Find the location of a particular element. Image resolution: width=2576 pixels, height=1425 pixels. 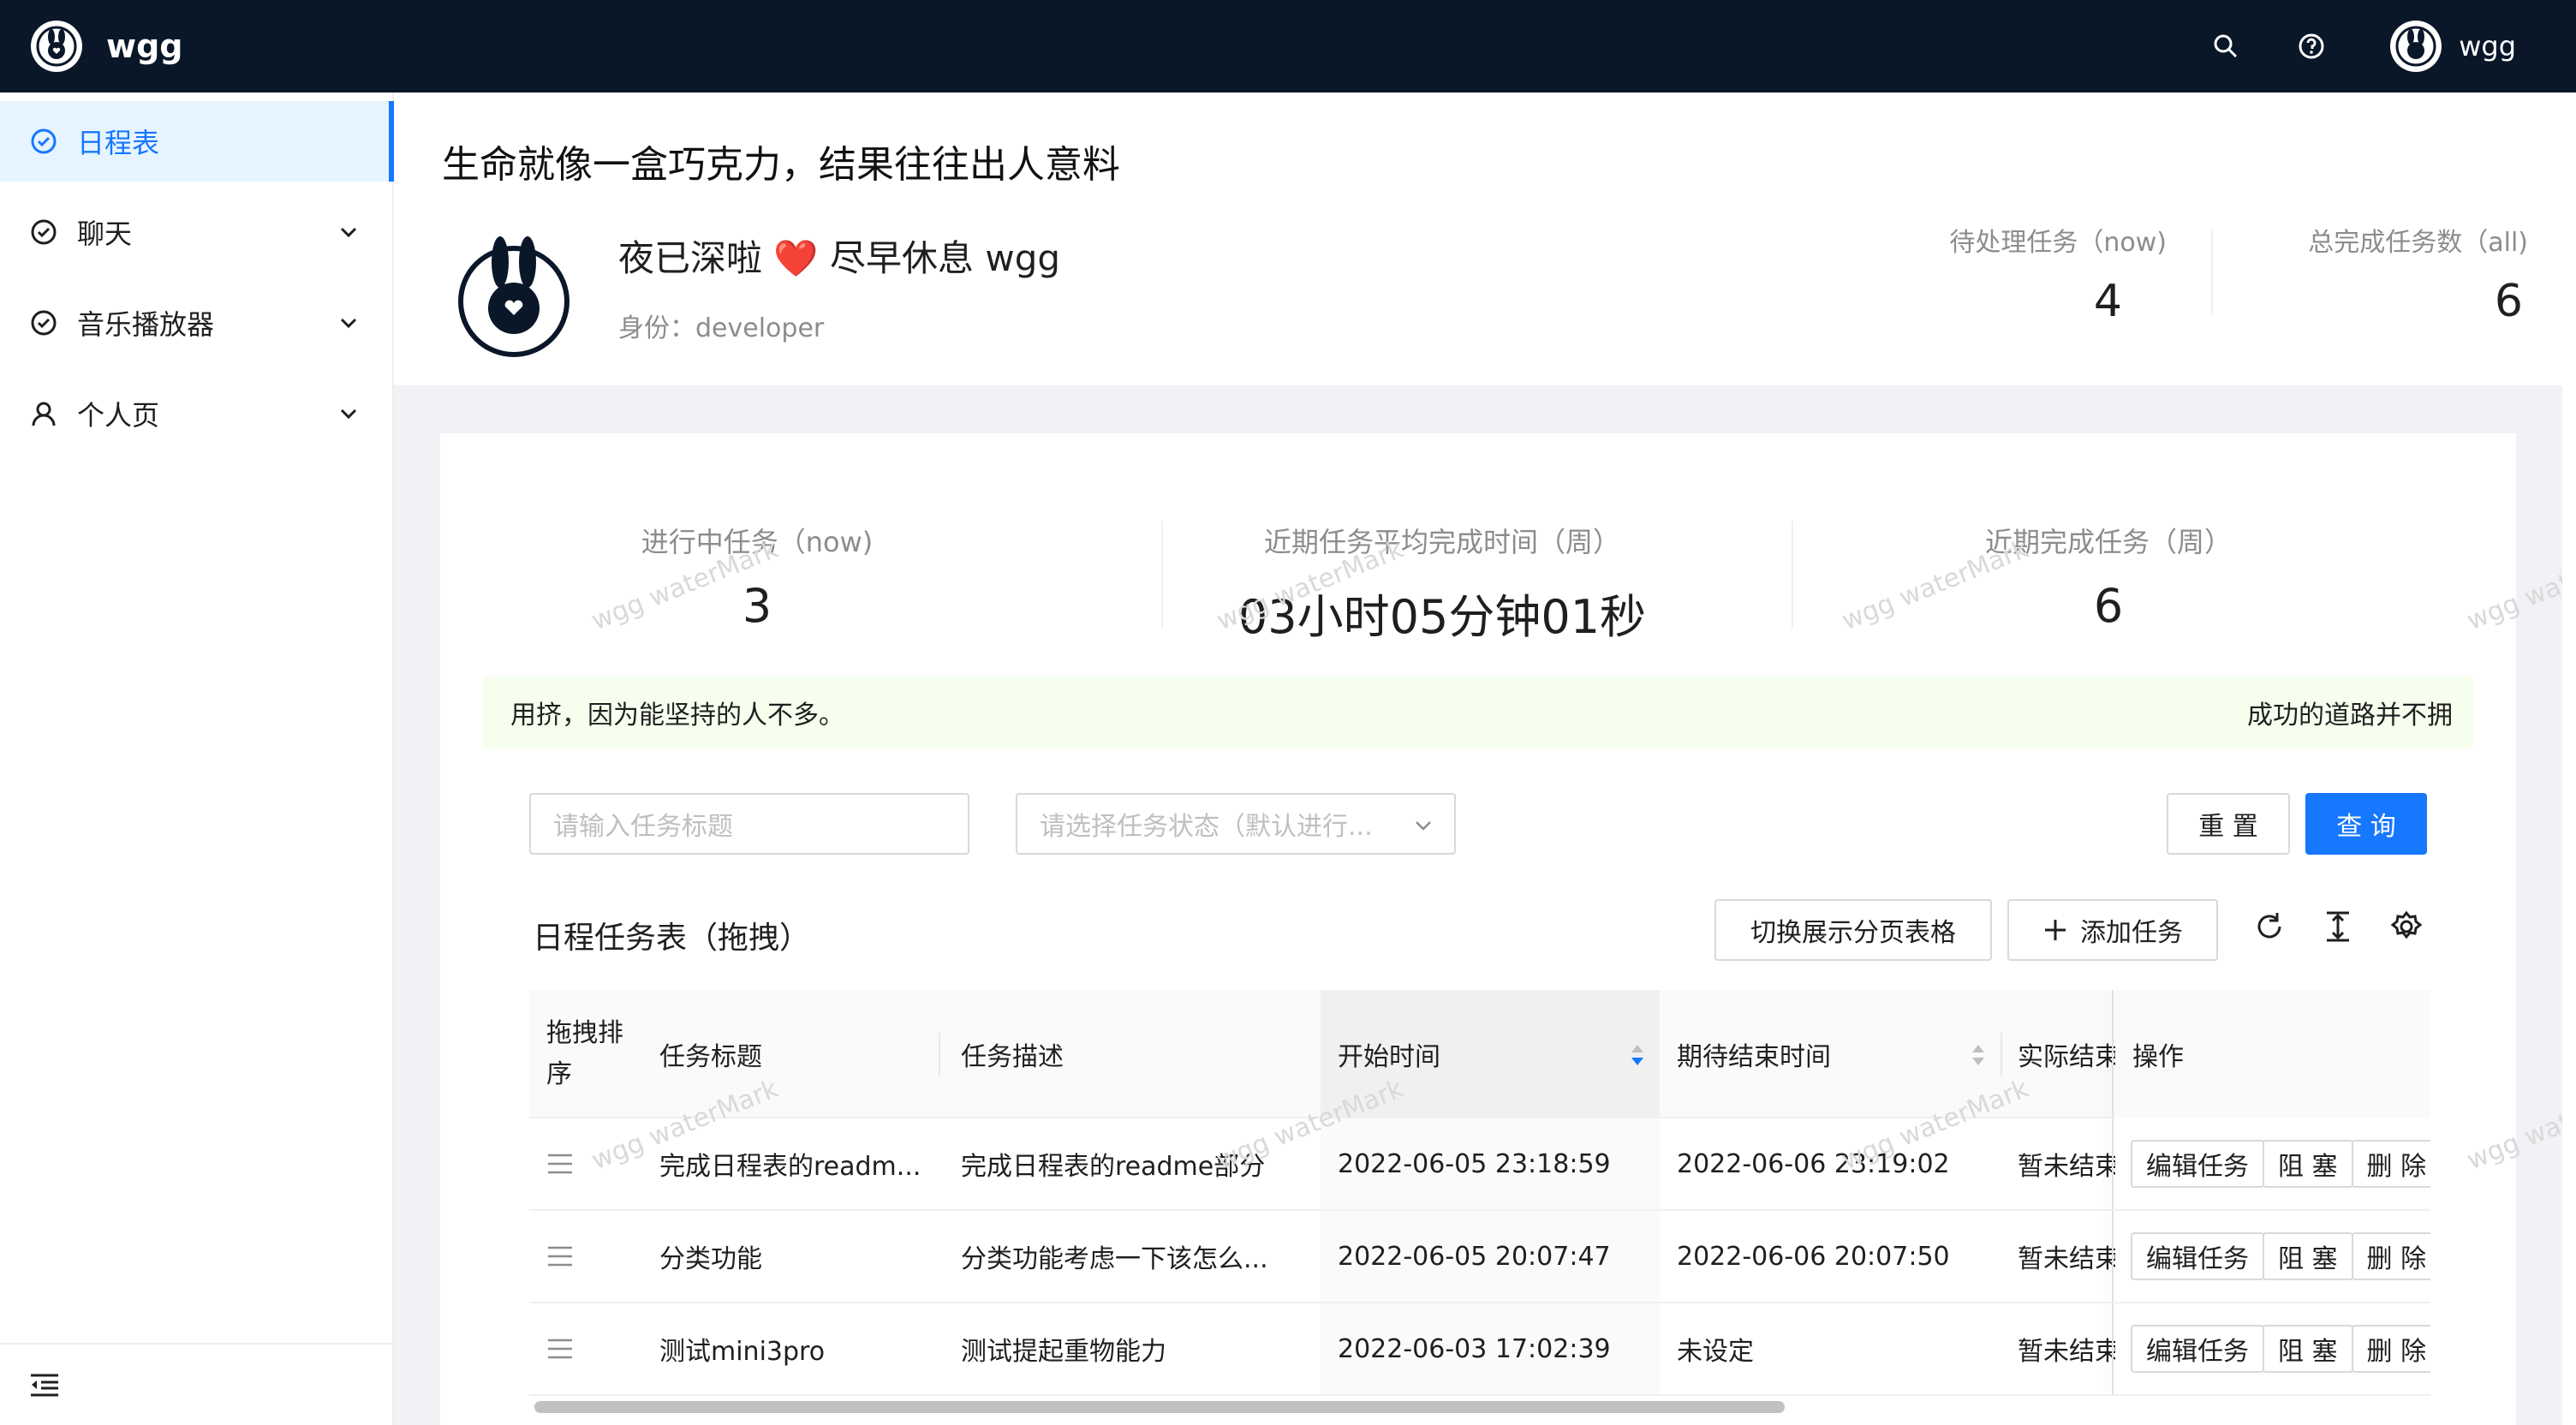

plus-icon is located at coordinates (2055, 930).